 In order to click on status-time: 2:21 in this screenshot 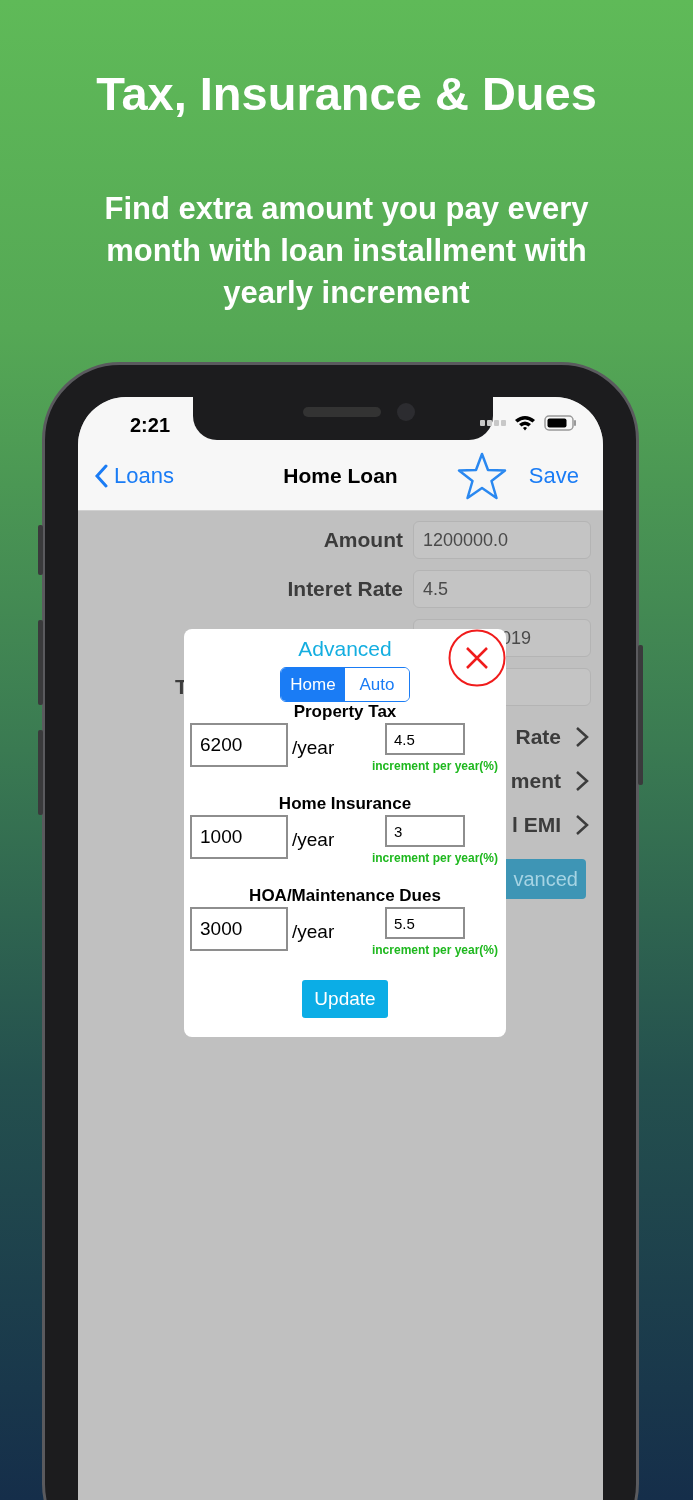, I will do `click(150, 425)`.